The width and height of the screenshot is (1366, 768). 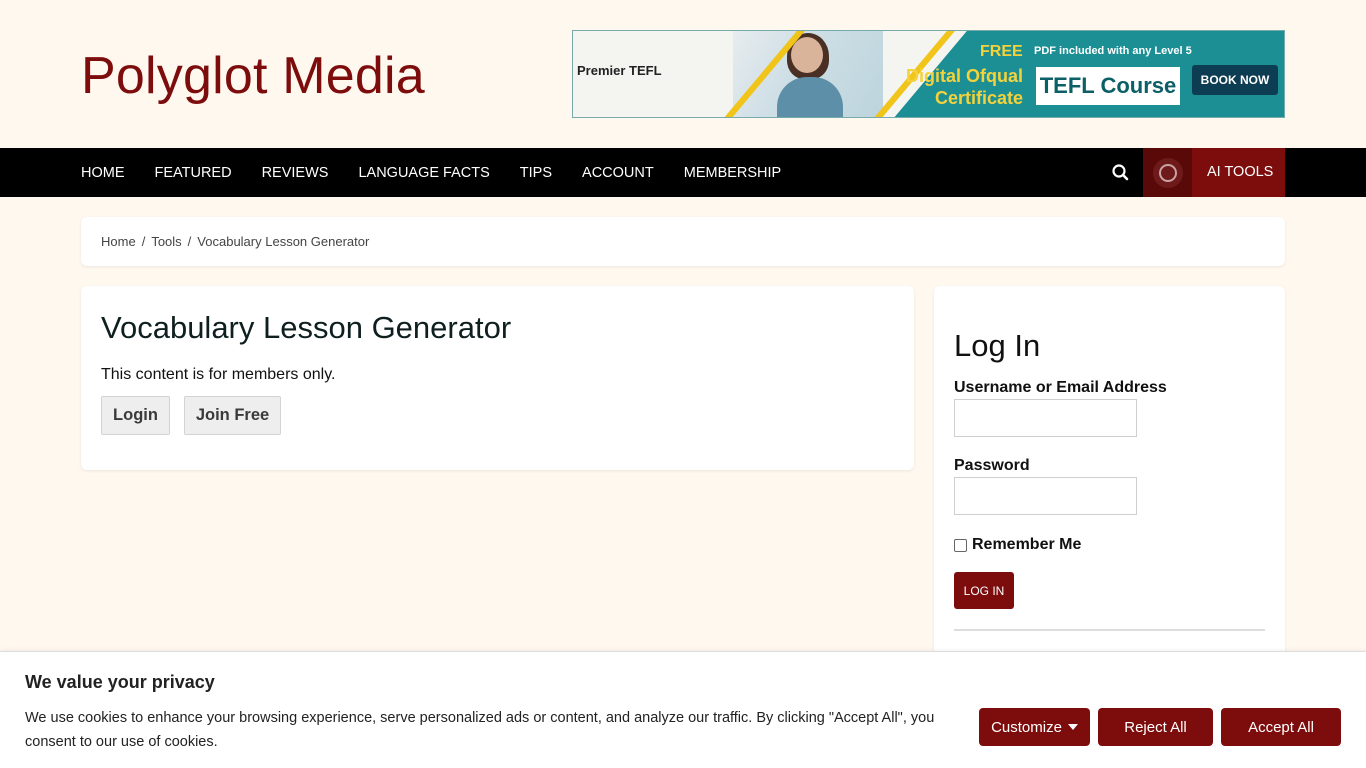 What do you see at coordinates (1108, 86) in the screenshot?
I see `banner-course-label: TEFL Course` at bounding box center [1108, 86].